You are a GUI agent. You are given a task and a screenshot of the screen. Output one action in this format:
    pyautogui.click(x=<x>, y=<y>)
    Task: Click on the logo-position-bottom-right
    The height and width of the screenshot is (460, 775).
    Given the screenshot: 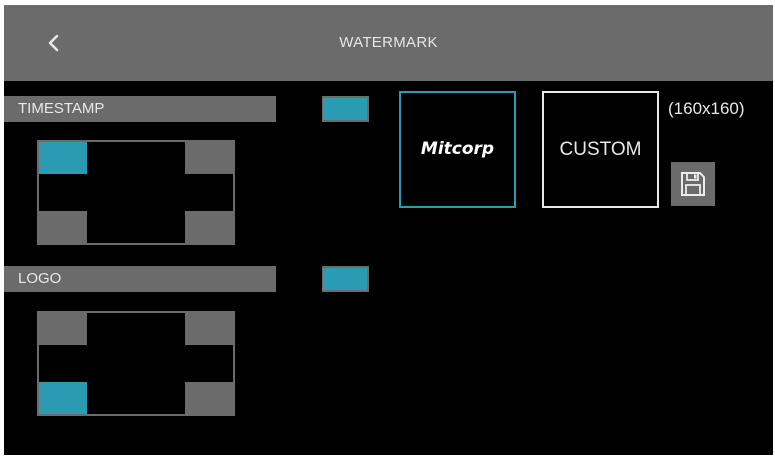 What is the action you would take?
    pyautogui.click(x=209, y=398)
    